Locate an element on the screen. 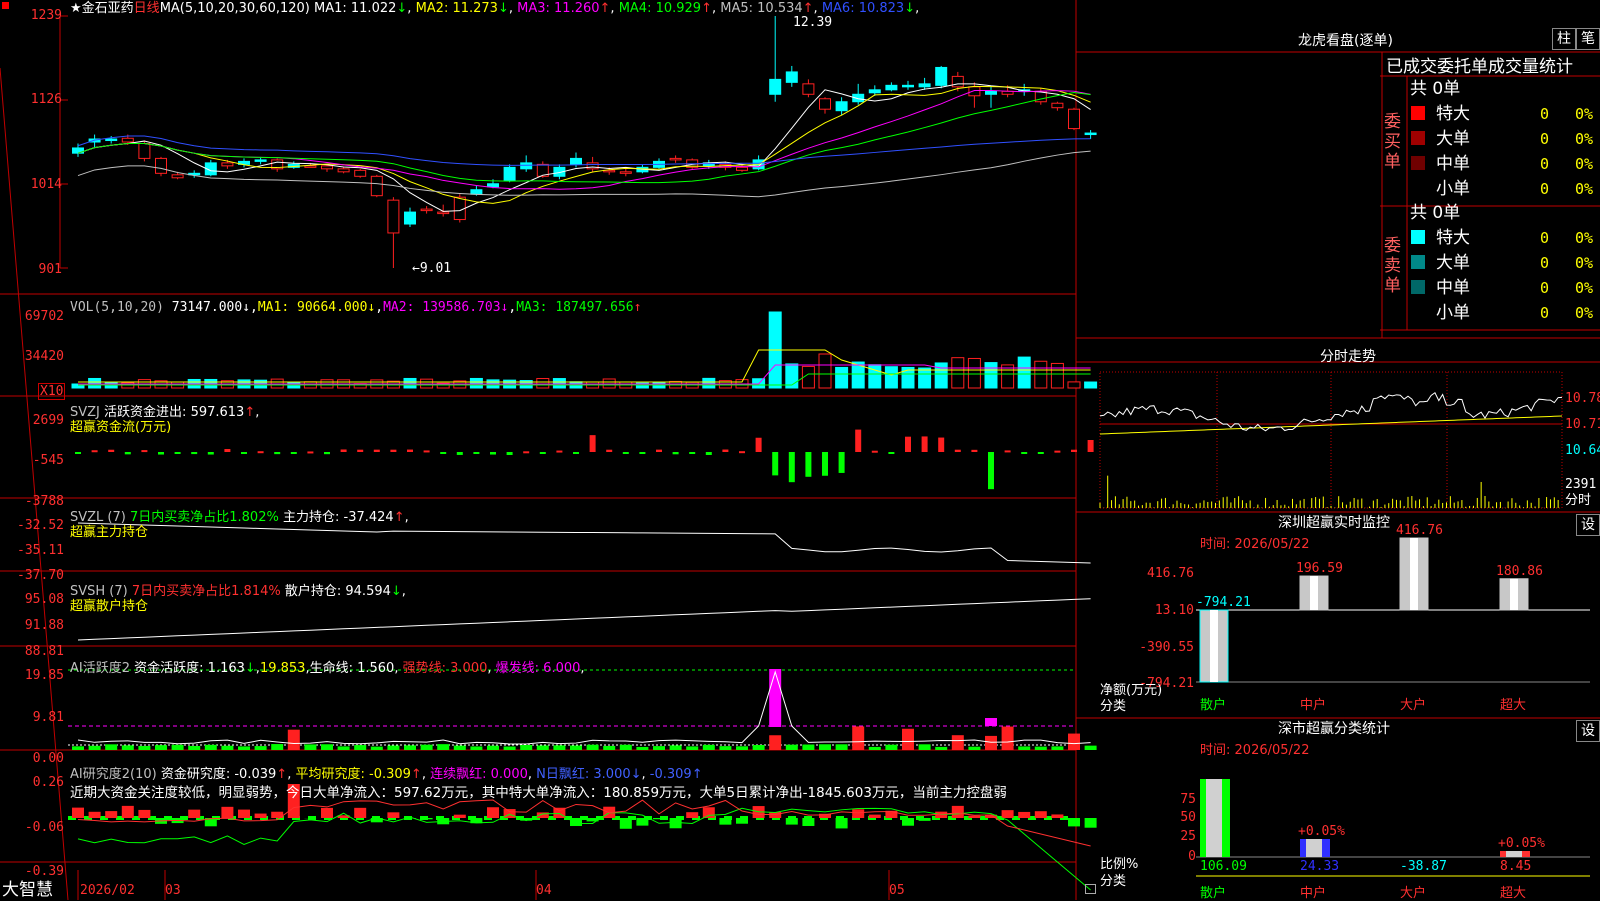 This screenshot has width=1600, height=901. sz-monitor-tick: -390.55 is located at coordinates (1162, 647).